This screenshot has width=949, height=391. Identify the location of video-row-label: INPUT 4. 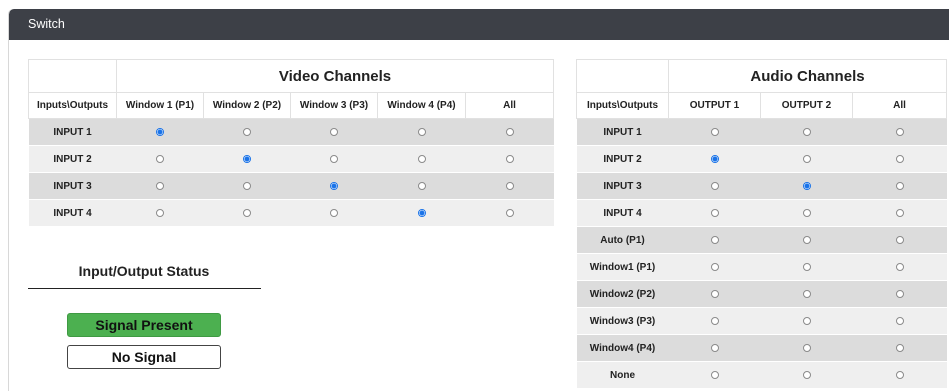
(72, 212).